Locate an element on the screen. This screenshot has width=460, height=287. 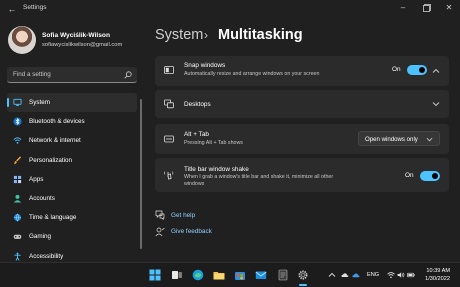
shake-toggle-label: On is located at coordinates (409, 175).